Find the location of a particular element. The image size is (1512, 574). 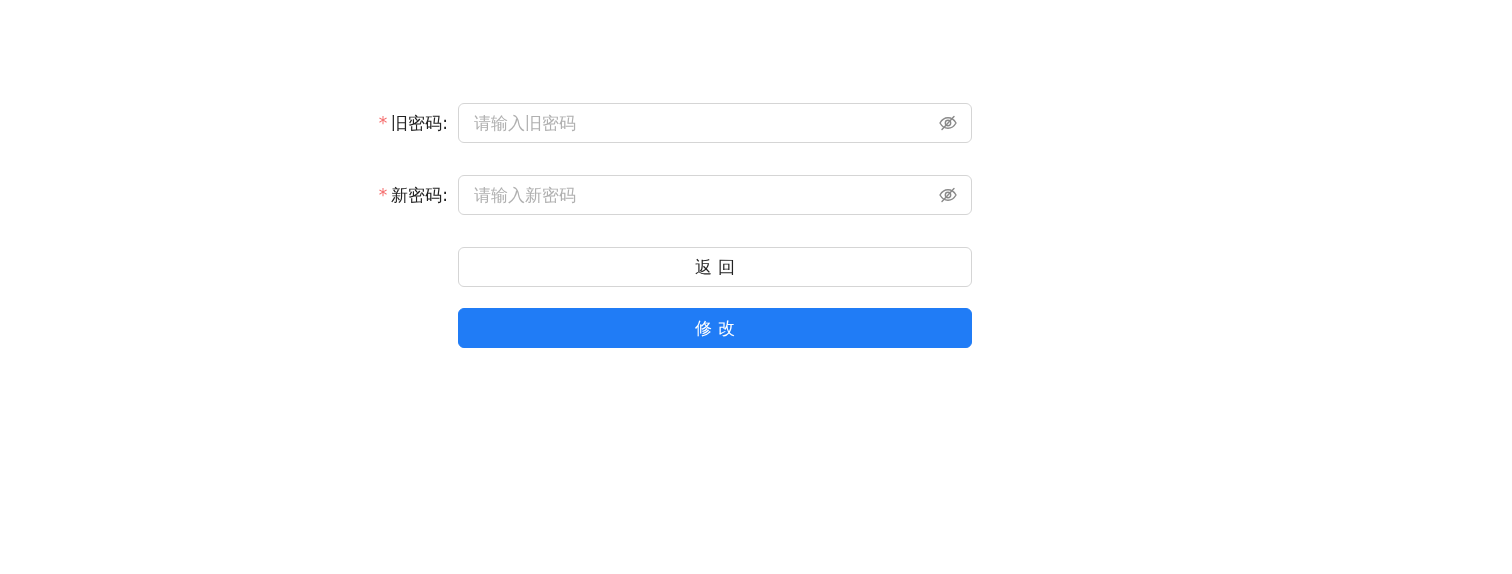

field-label: 新密码: is located at coordinates (419, 195).